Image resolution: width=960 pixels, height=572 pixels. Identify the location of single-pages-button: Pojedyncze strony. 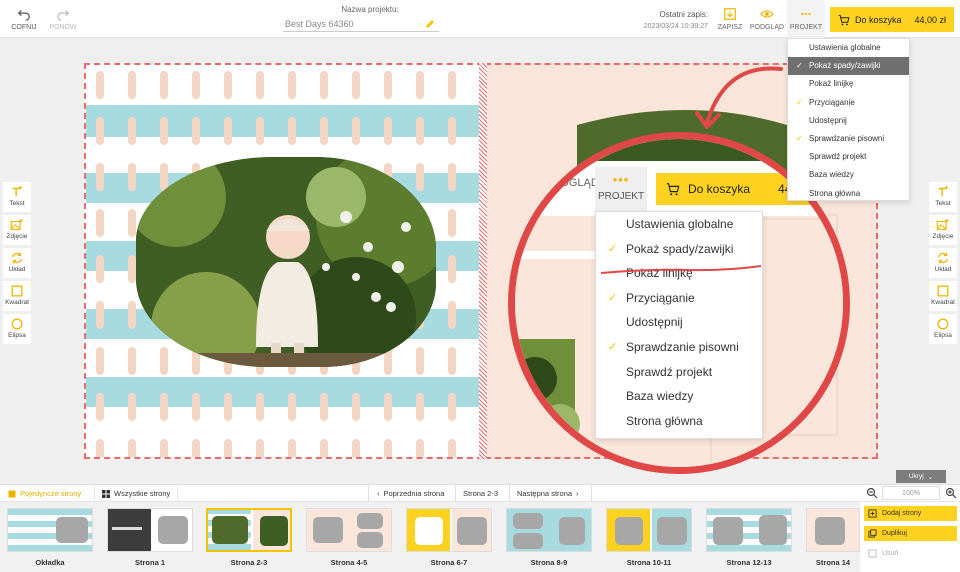
(47, 493).